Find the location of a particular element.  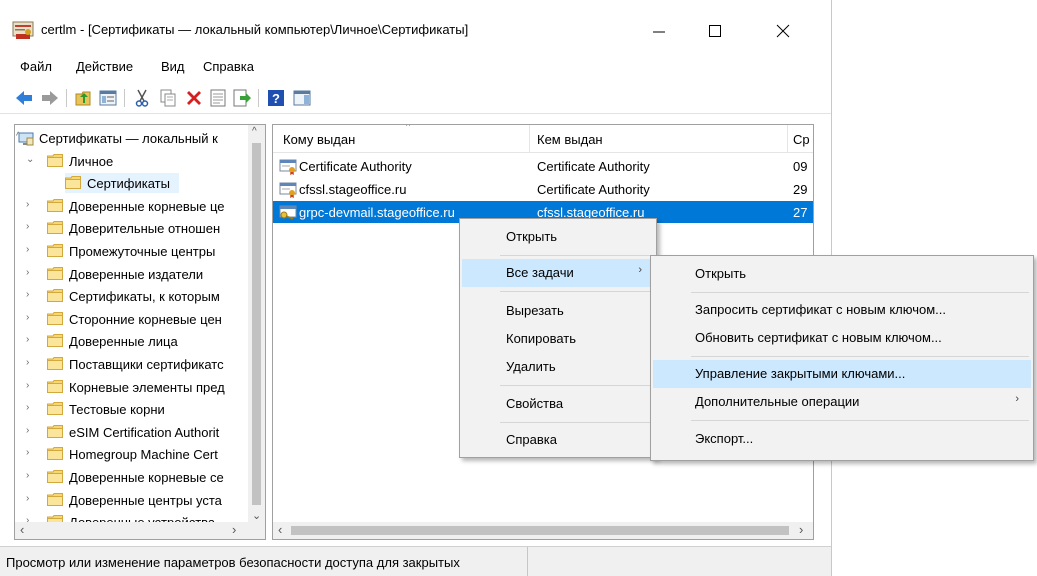

menu-item-delete: Удалить is located at coordinates (558, 367).